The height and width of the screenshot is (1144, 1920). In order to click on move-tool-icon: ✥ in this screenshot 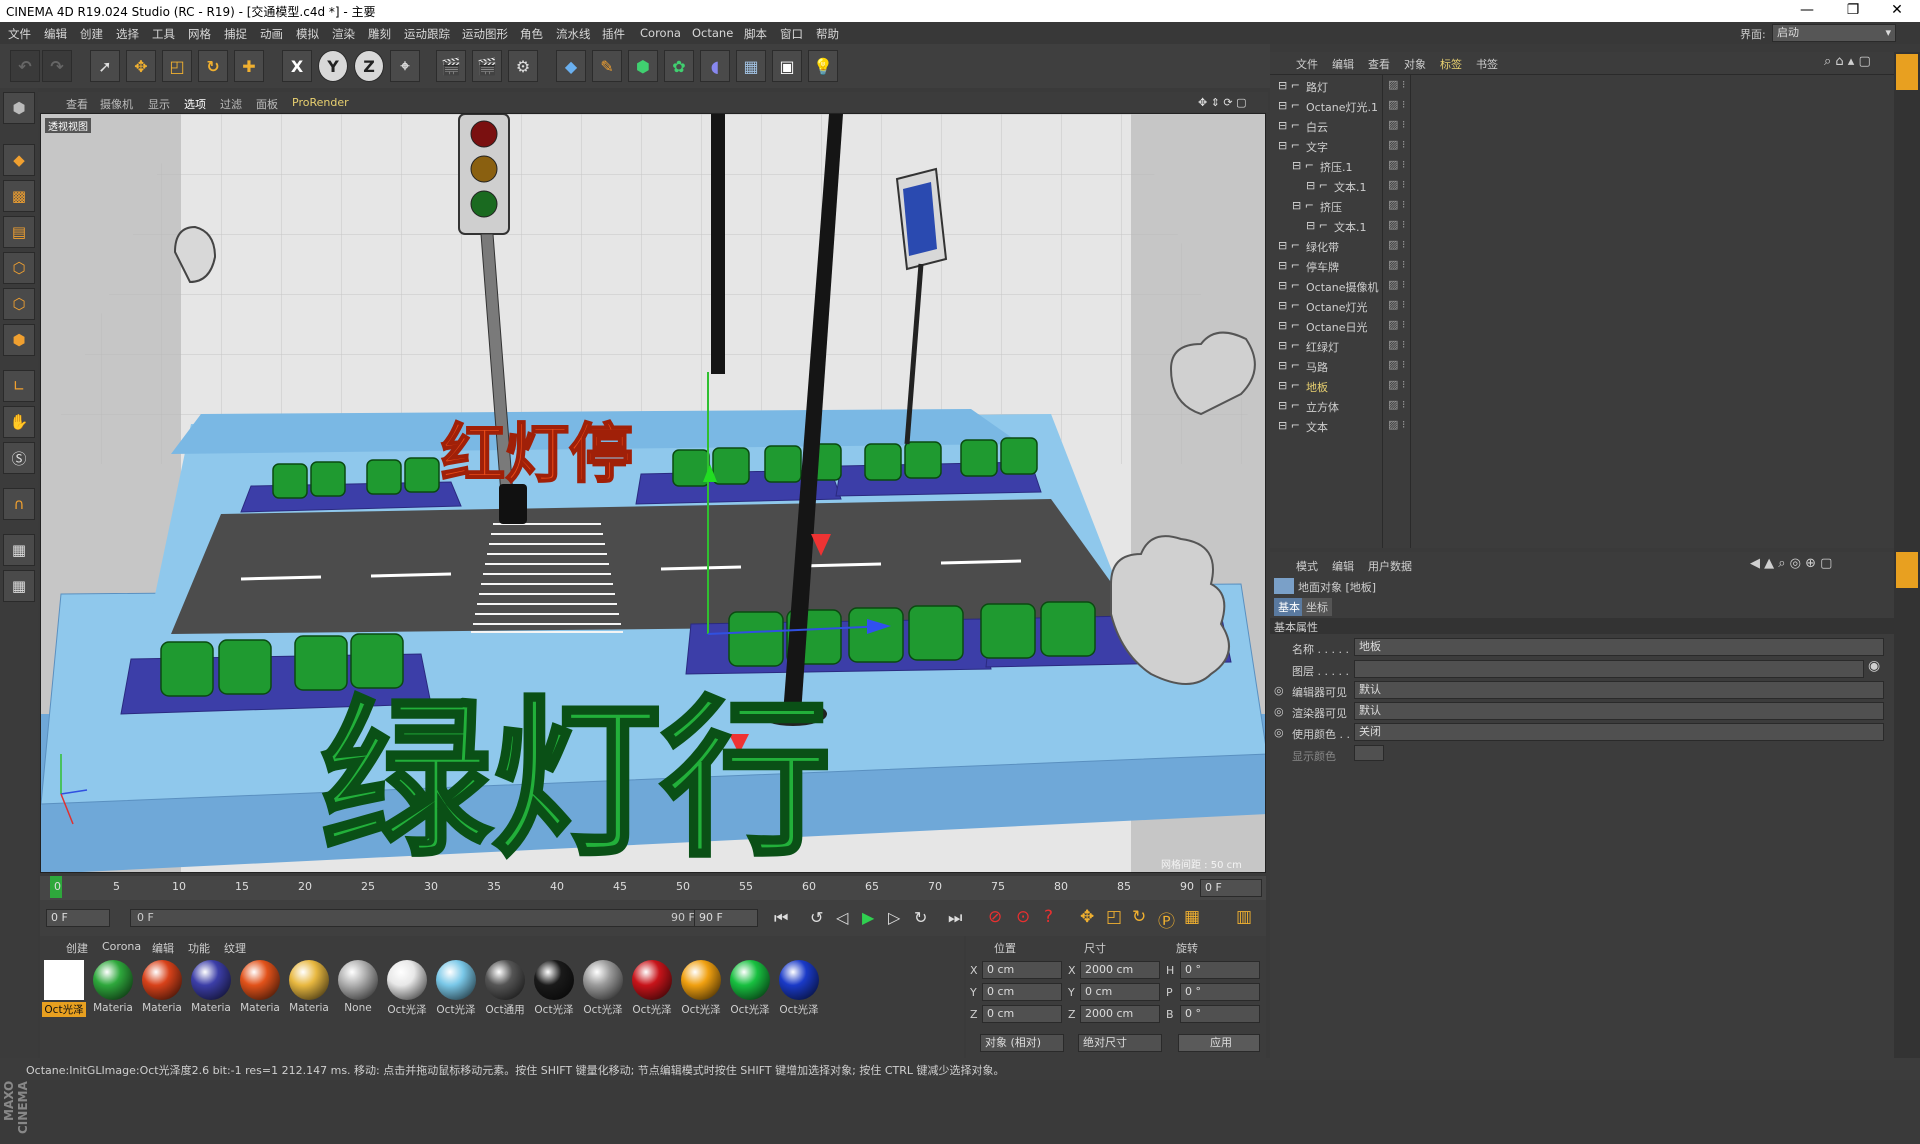, I will do `click(141, 66)`.